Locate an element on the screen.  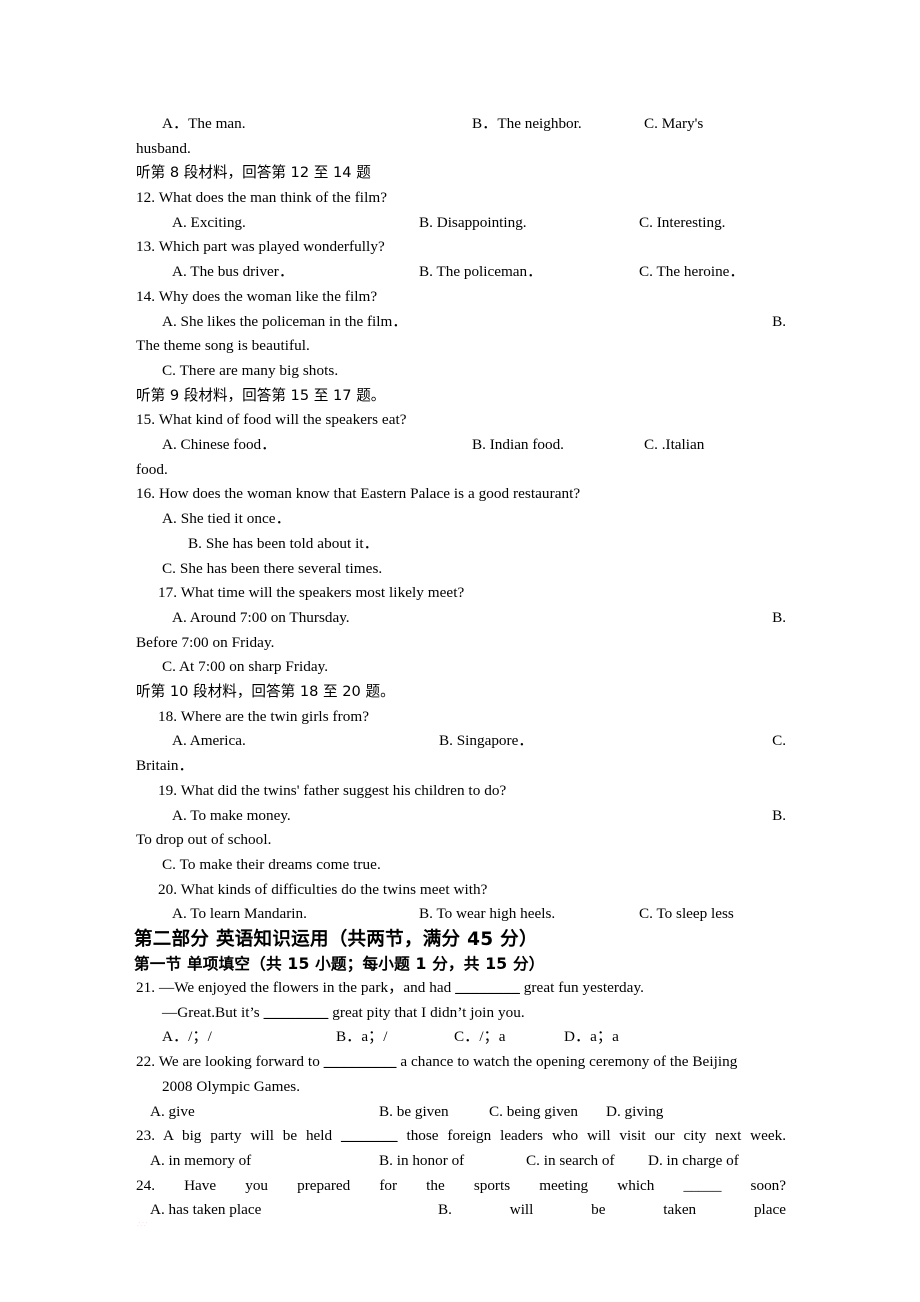
q22-blank-1: _________ is located at coordinates (360, 1062).